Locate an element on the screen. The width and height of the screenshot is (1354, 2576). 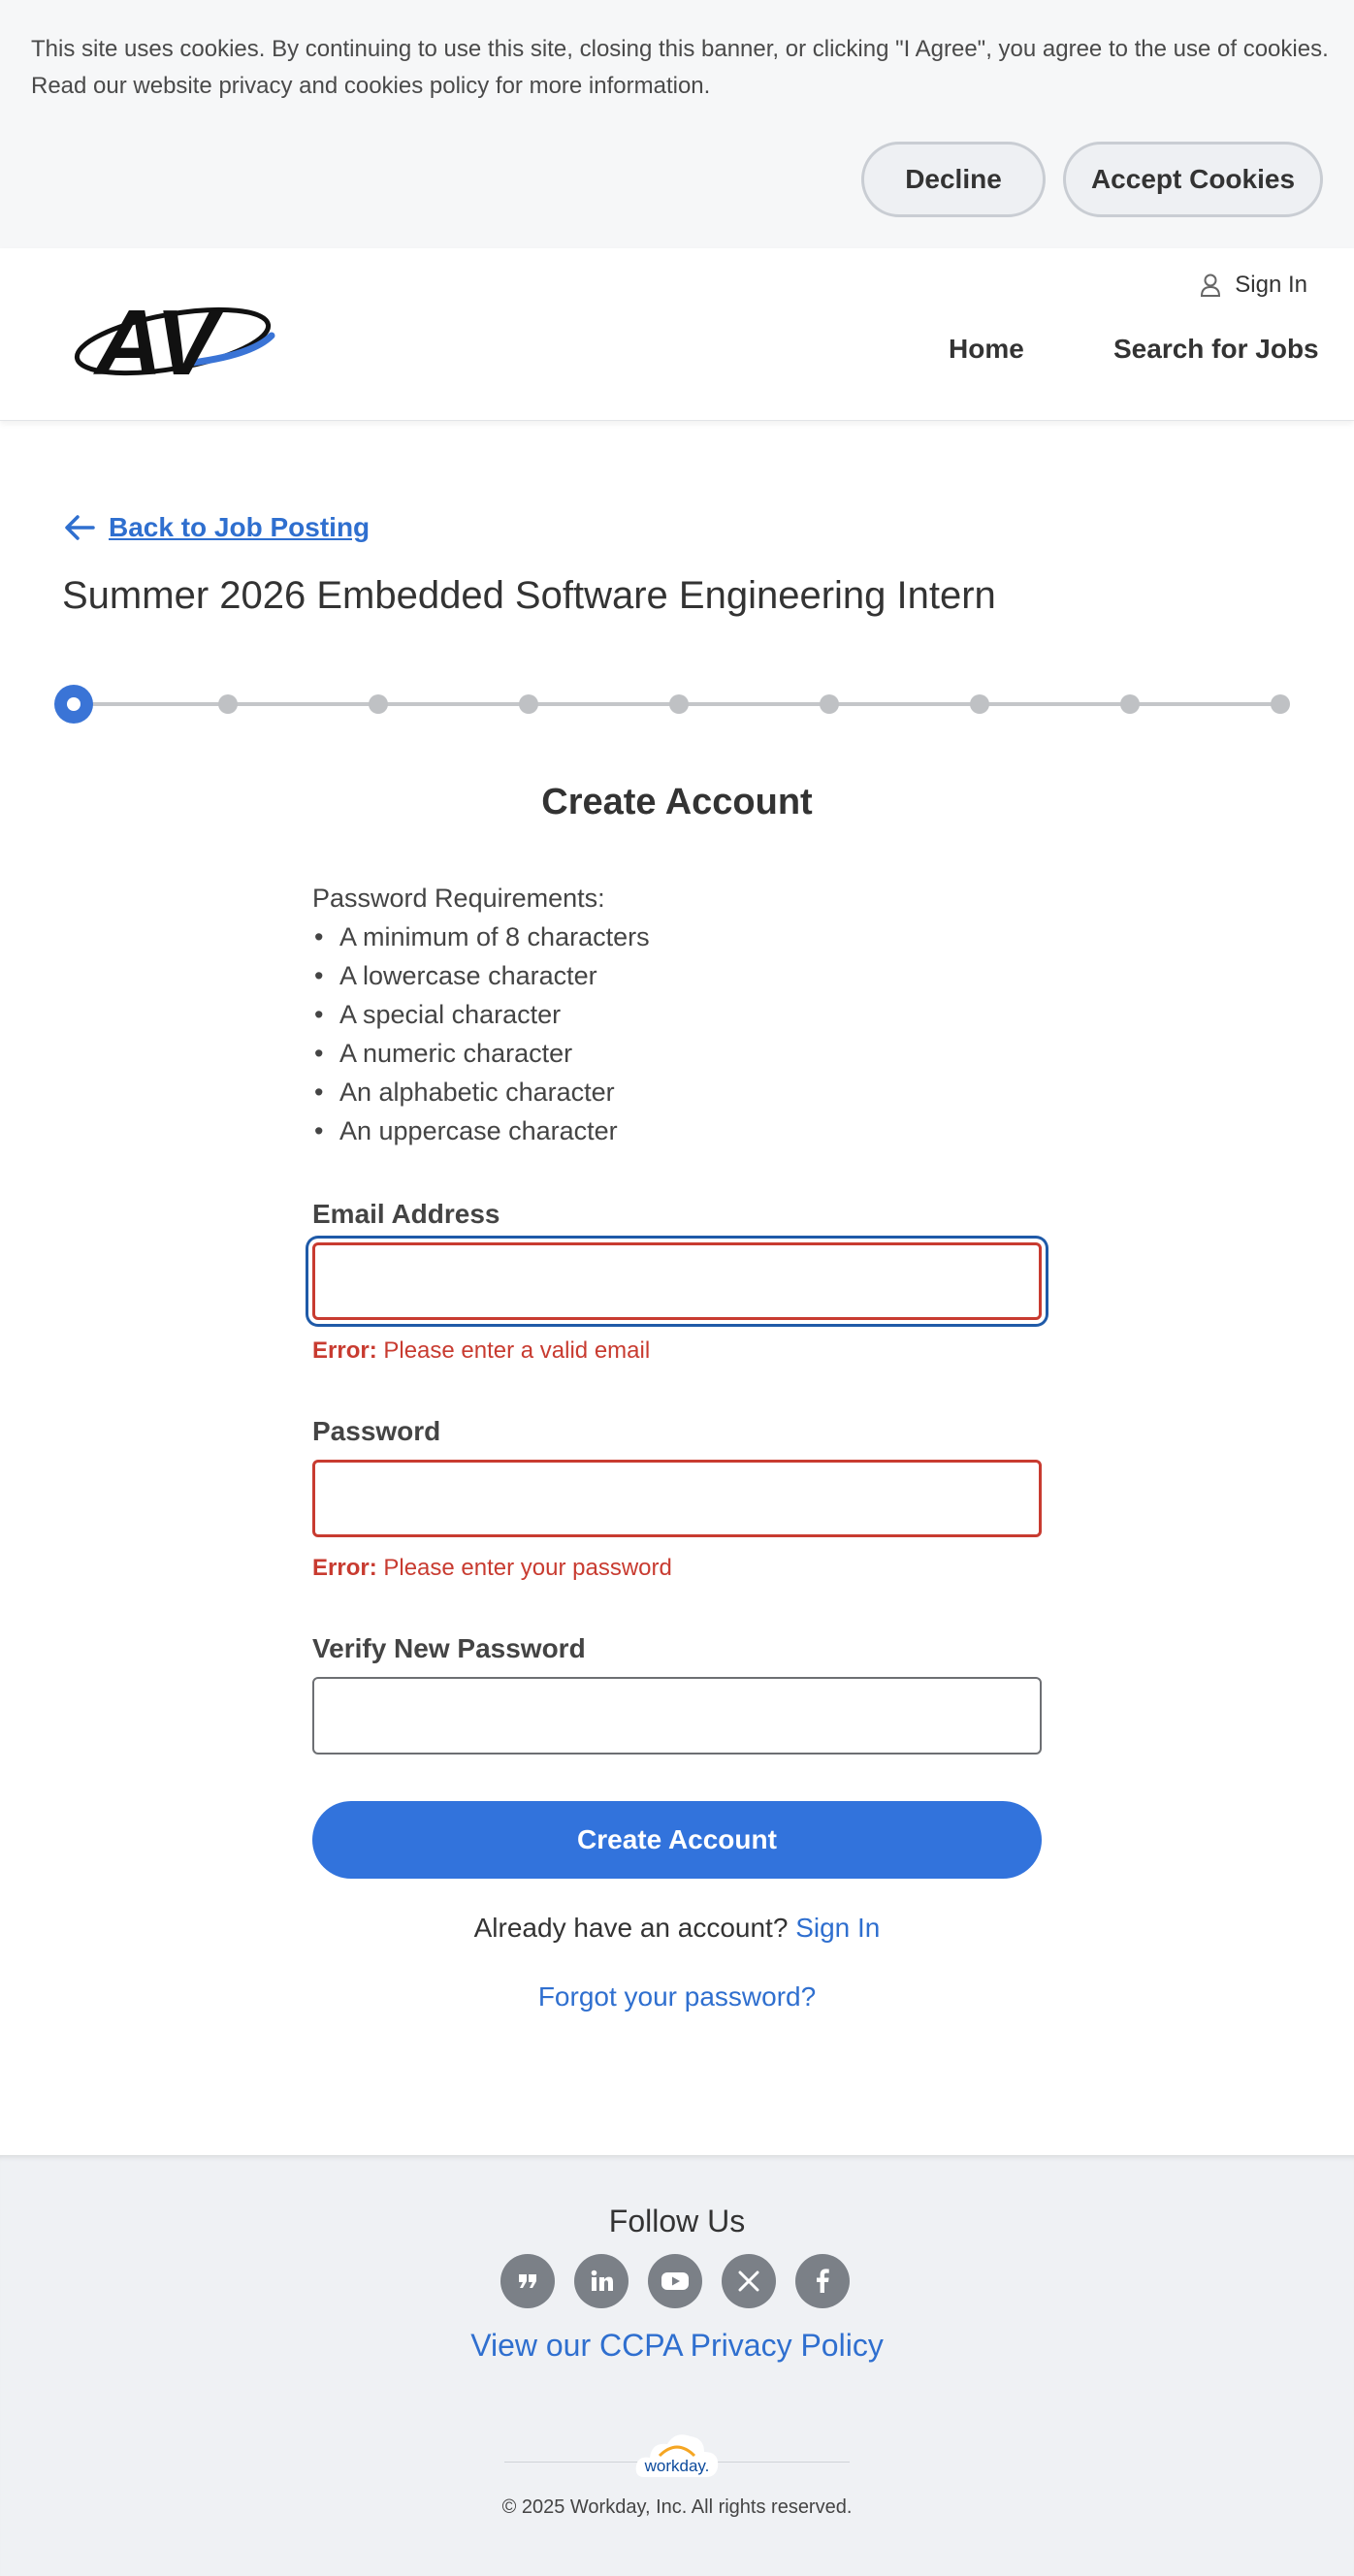
email-error: Error: Please enter a valid email is located at coordinates (481, 1351).